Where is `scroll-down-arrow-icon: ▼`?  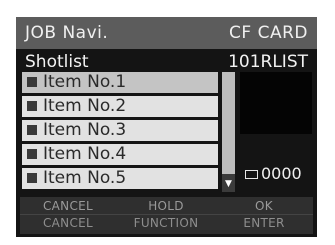
scroll-down-arrow-icon: ▼ is located at coordinates (228, 184).